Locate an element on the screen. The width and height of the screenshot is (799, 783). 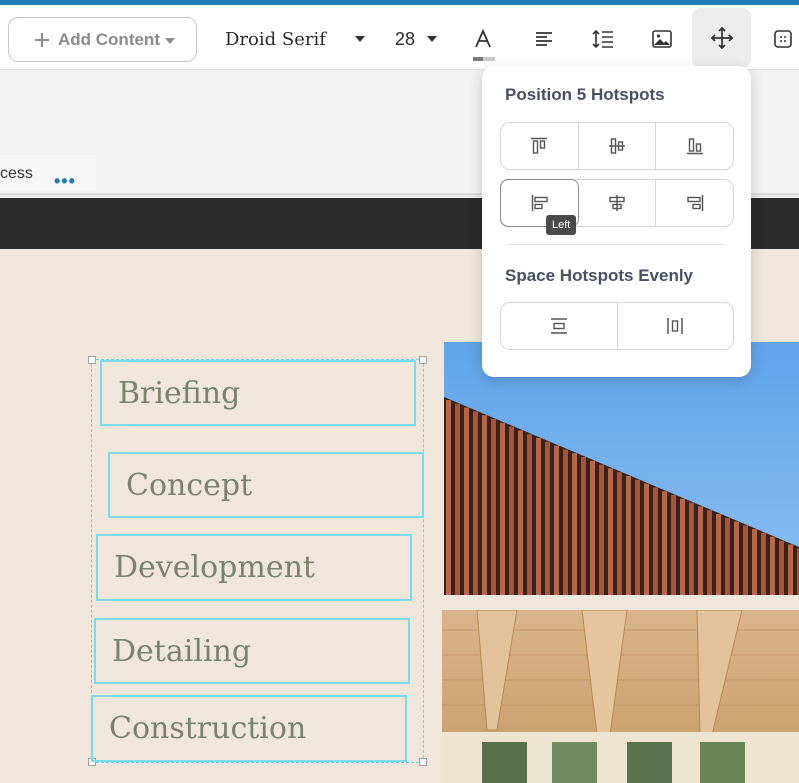
line-height-icon is located at coordinates (602, 39).